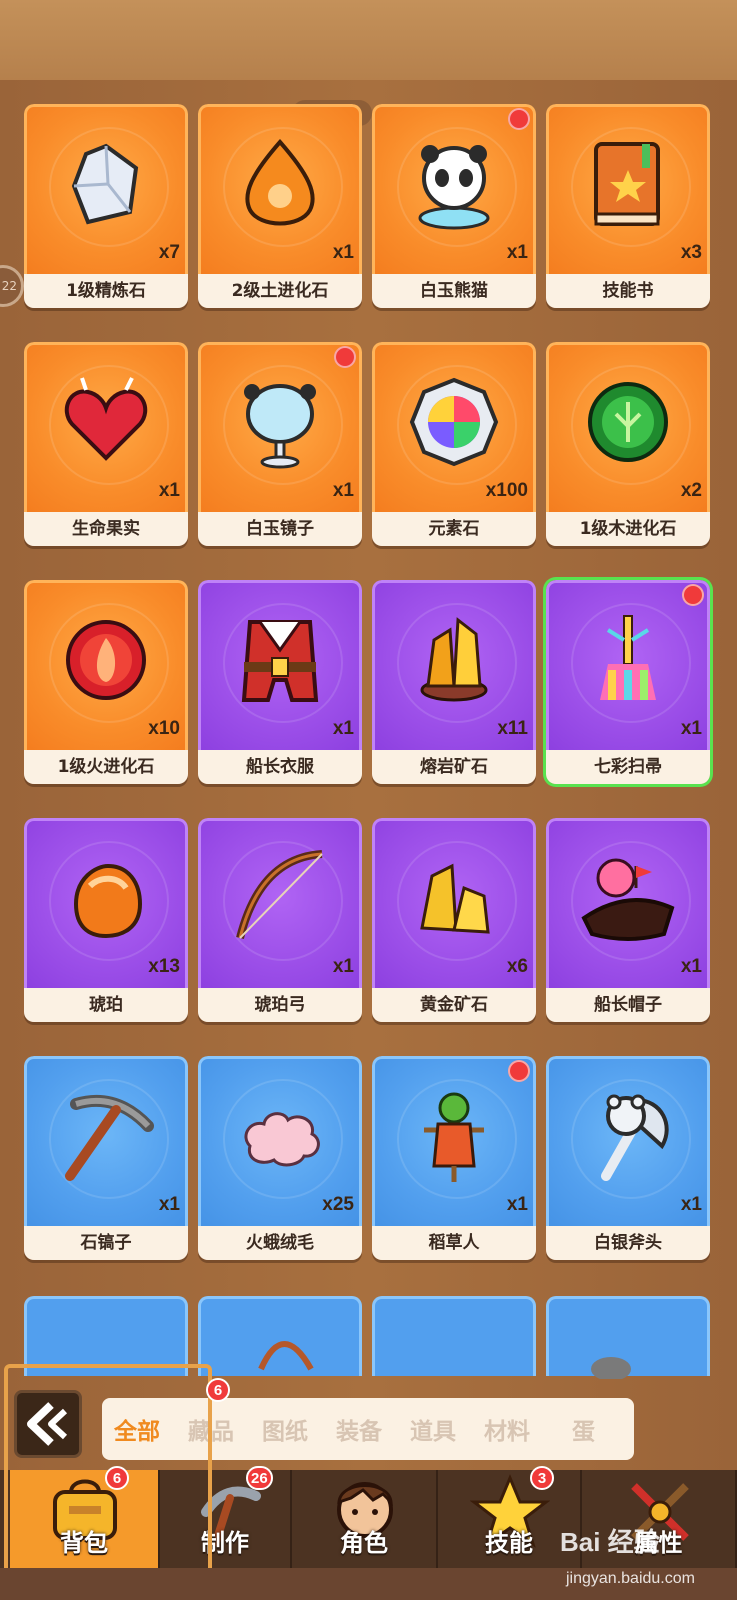 Image resolution: width=737 pixels, height=1600 pixels. What do you see at coordinates (454, 767) in the screenshot?
I see `item-name: 熔岩矿石` at bounding box center [454, 767].